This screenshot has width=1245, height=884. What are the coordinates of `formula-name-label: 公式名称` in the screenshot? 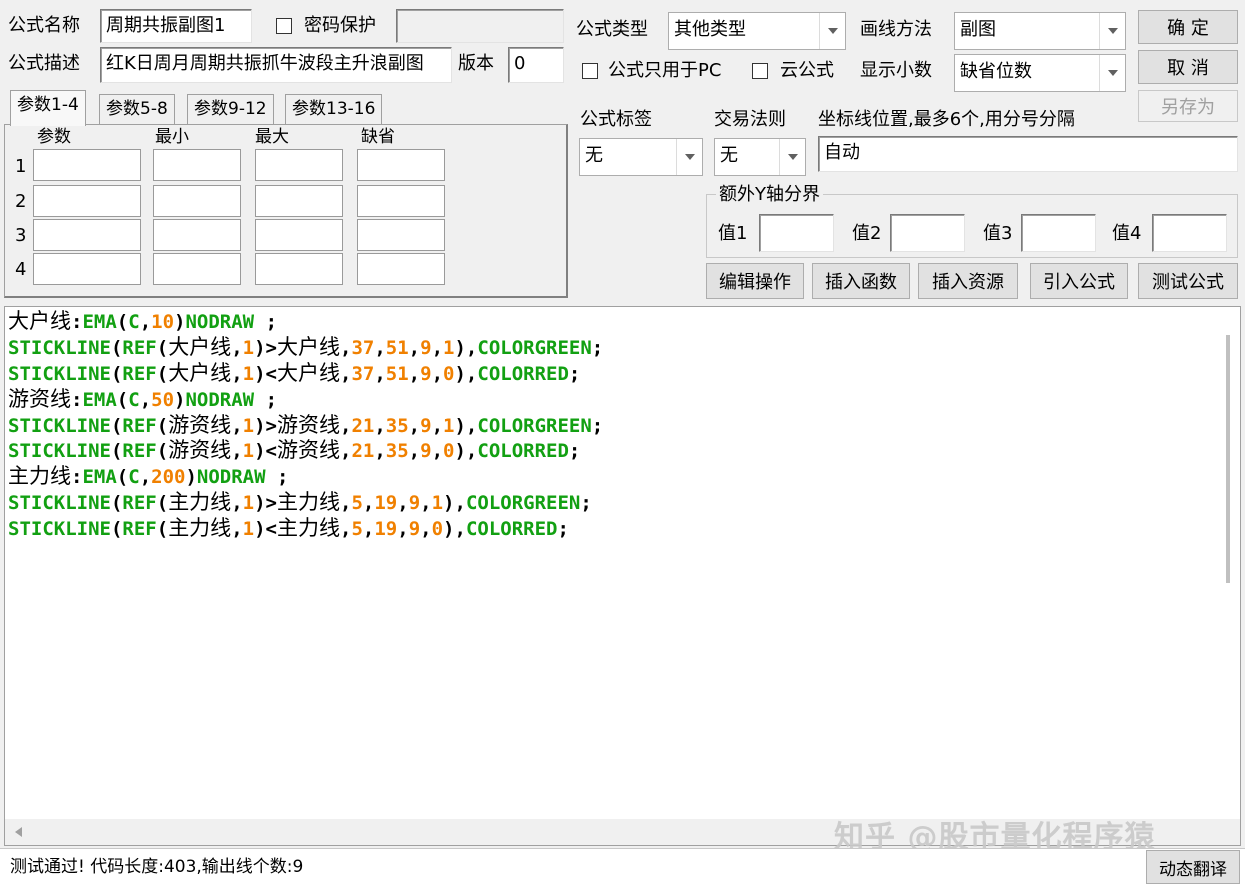 It's located at (44, 25).